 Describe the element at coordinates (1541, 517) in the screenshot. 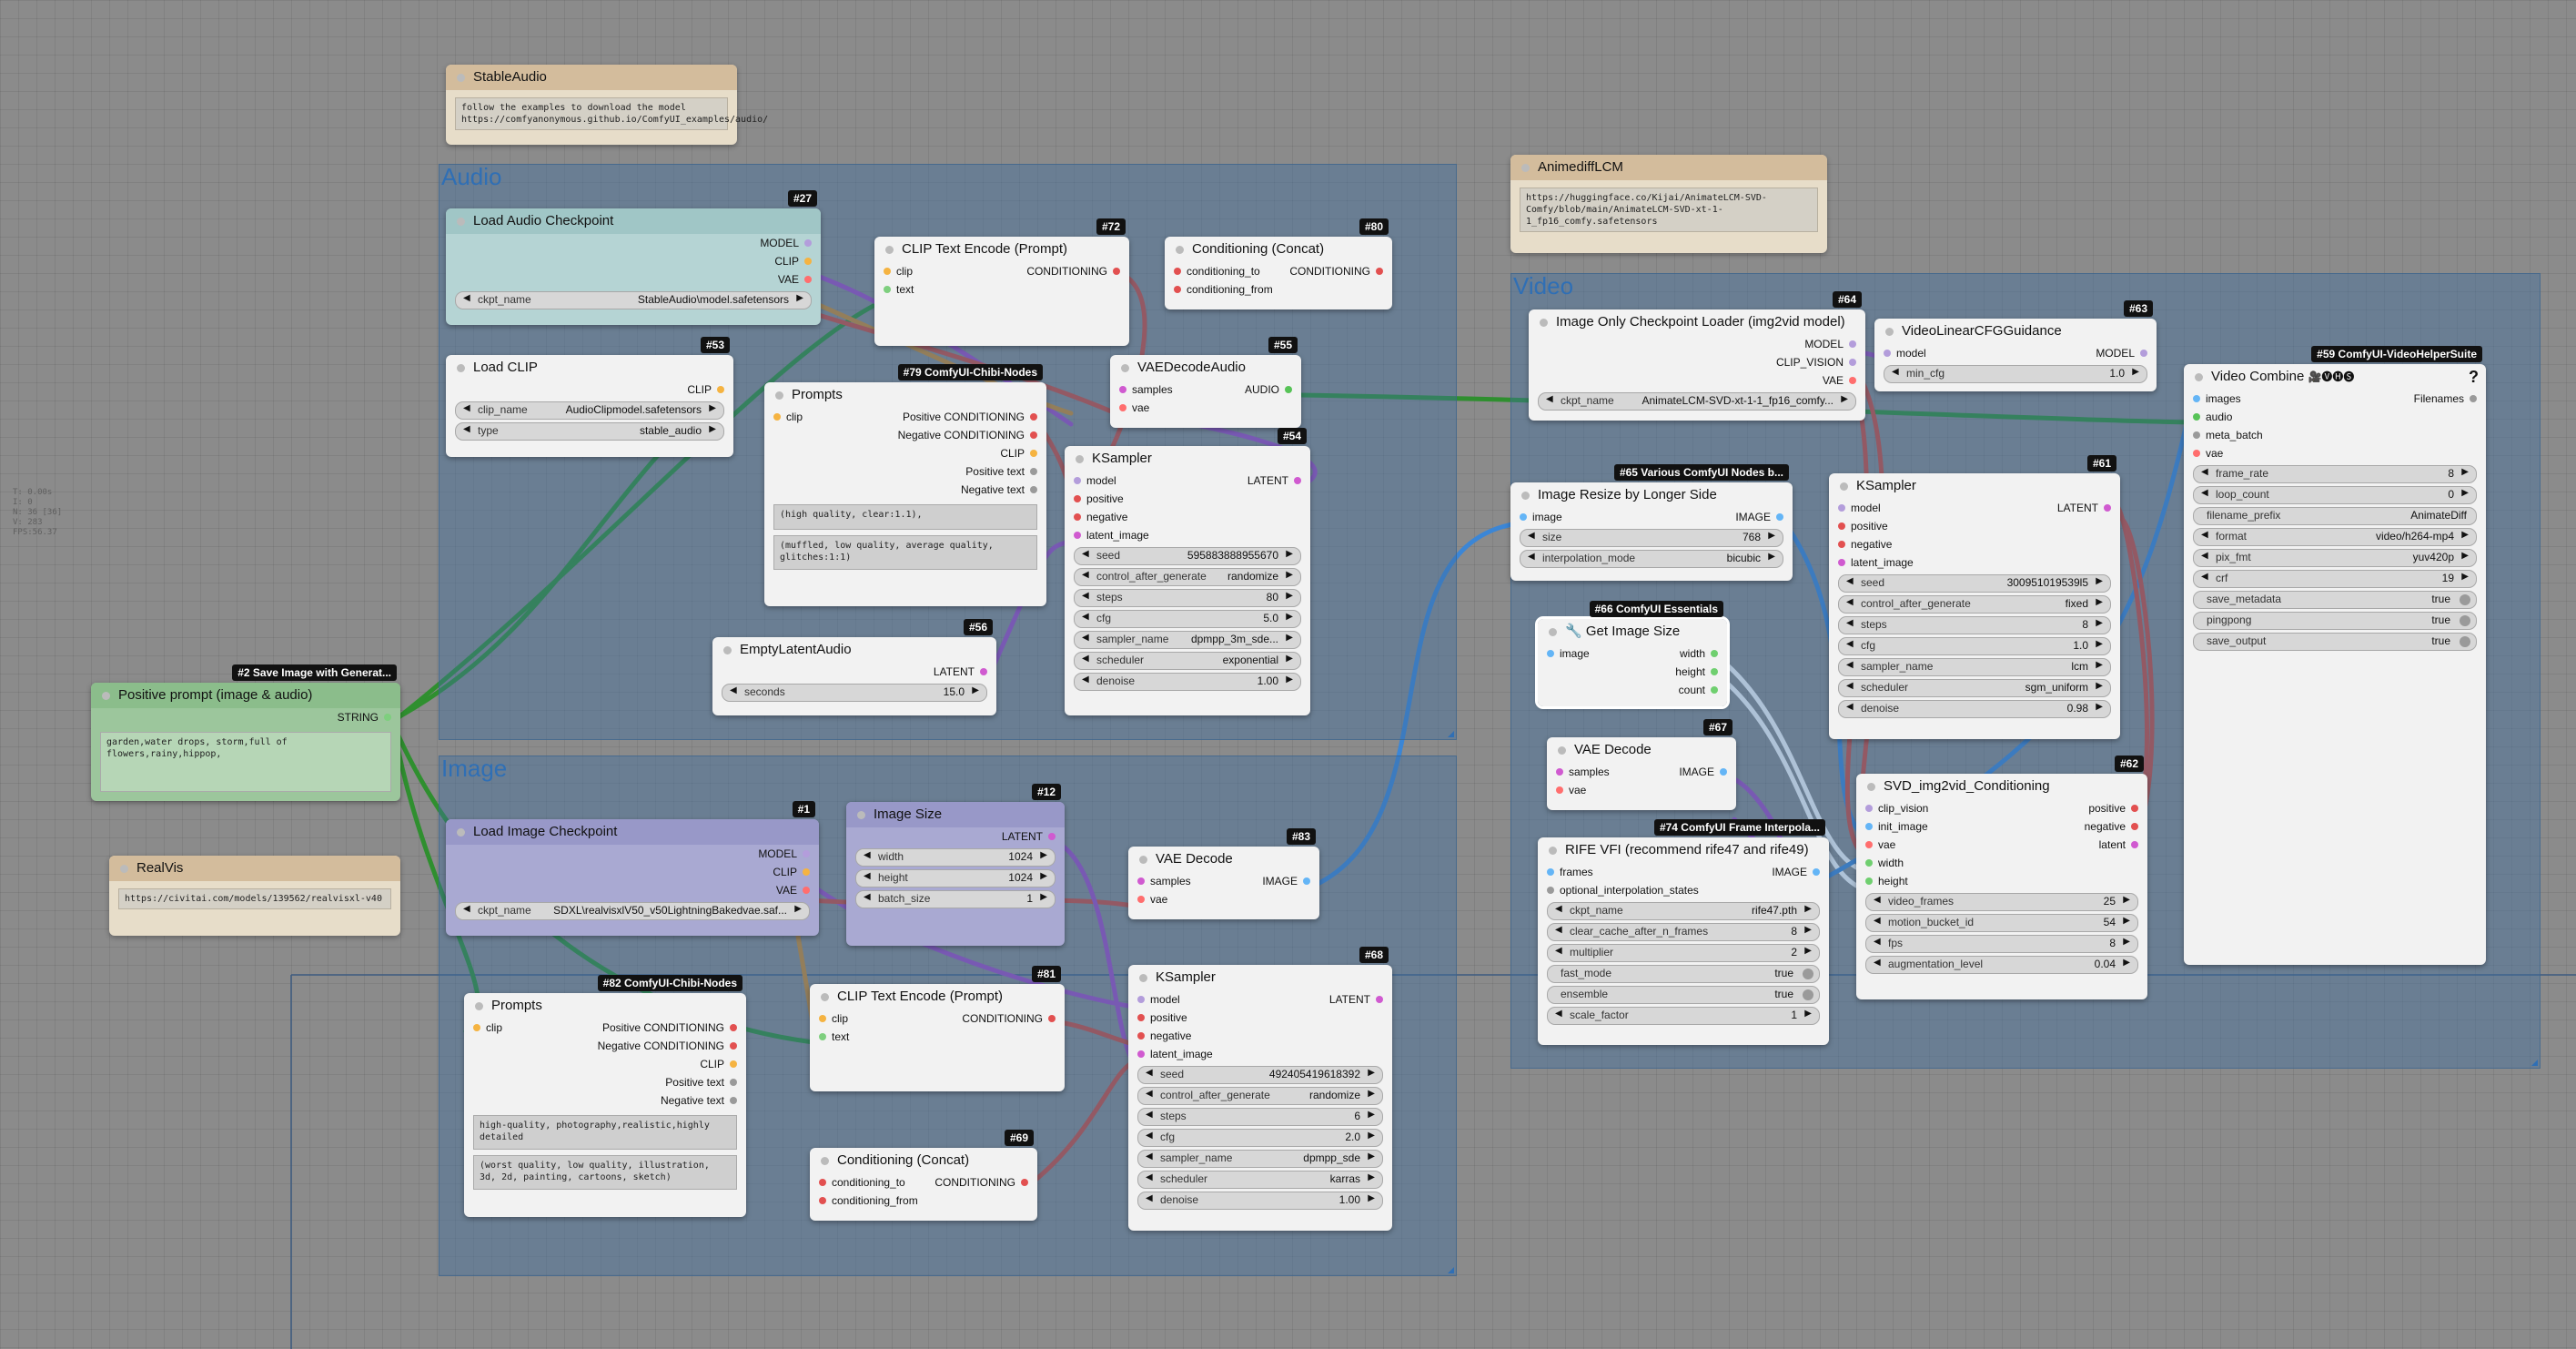

I see `input-image: image` at that location.